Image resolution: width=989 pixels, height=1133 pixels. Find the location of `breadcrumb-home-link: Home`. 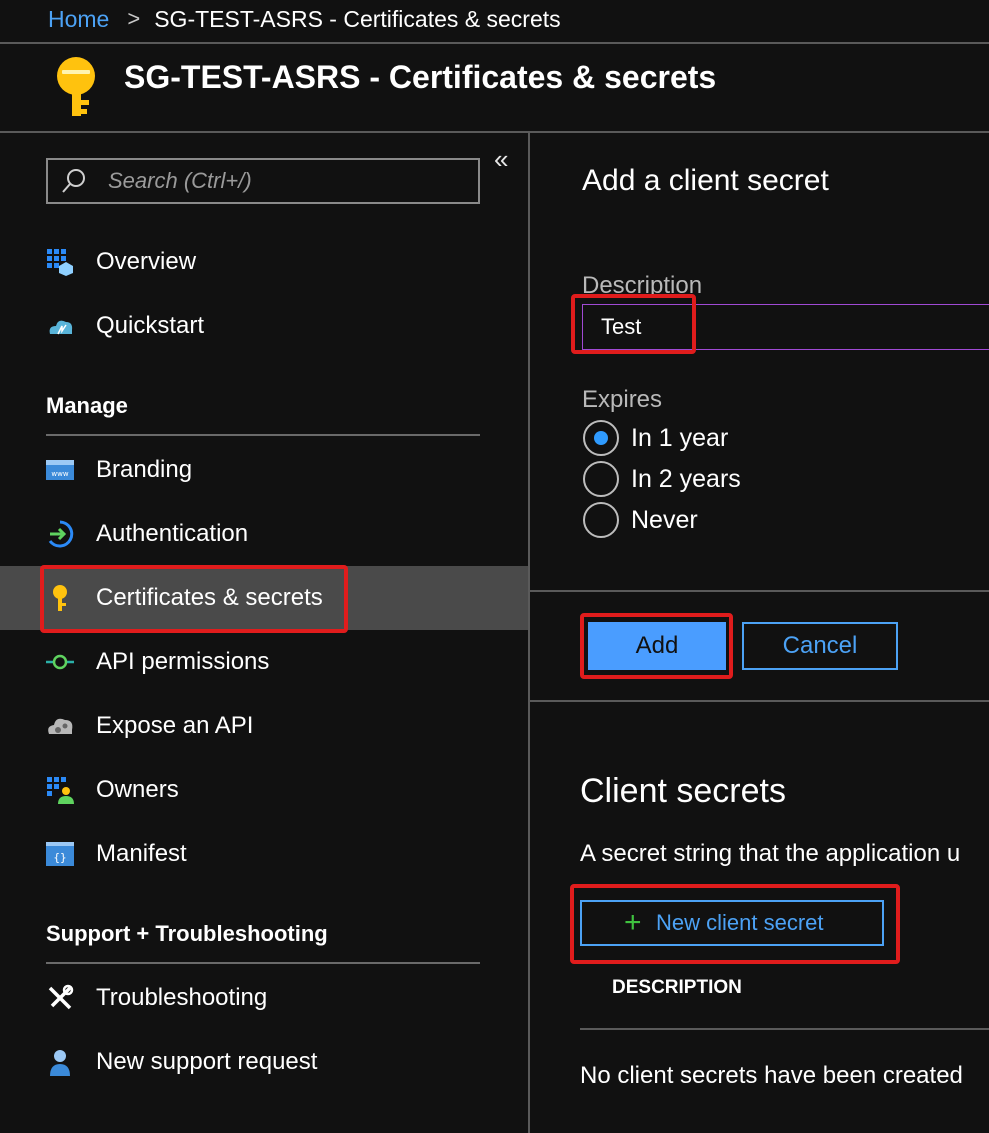

breadcrumb-home-link: Home is located at coordinates (78, 19).